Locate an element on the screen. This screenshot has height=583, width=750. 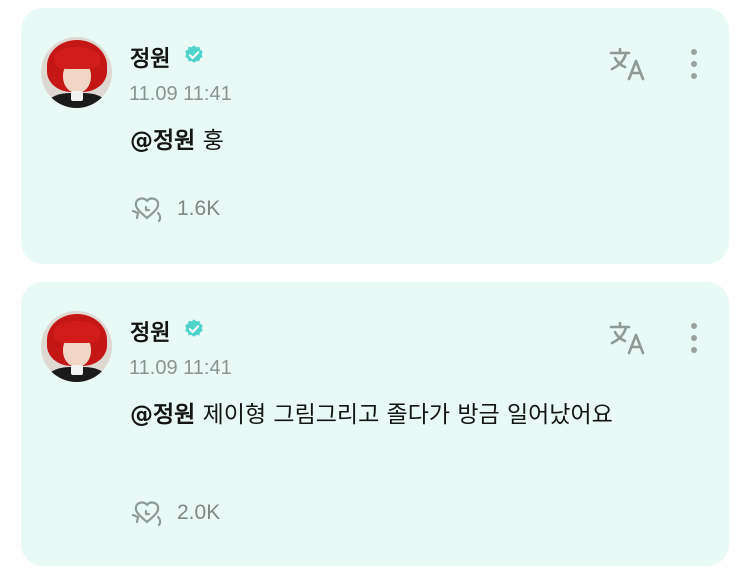
post-text: 훙 is located at coordinates (213, 141).